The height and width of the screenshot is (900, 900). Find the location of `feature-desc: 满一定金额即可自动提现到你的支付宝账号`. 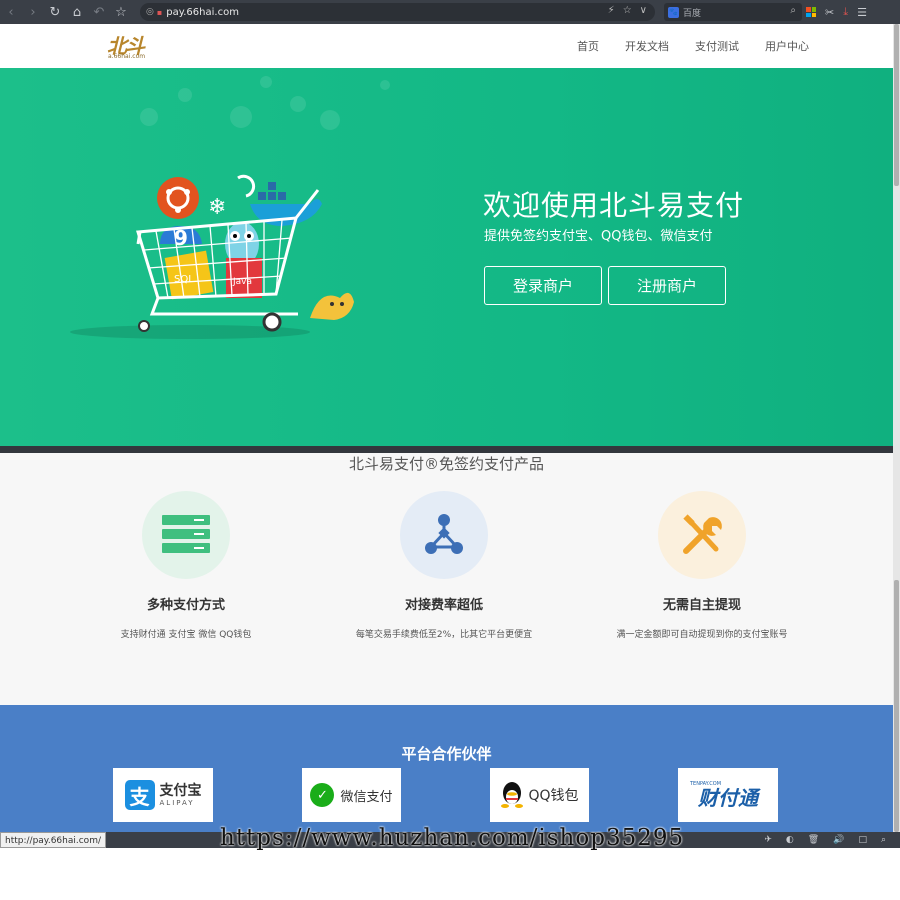

feature-desc: 满一定金额即可自动提现到你的支付宝账号 is located at coordinates (702, 635).